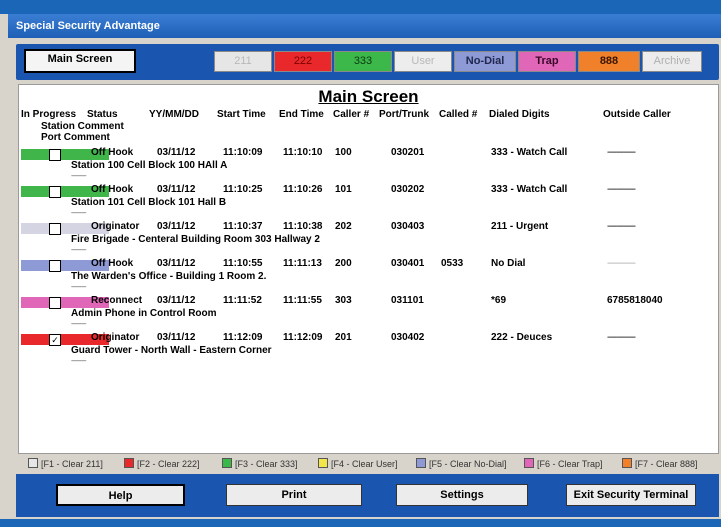  I want to click on main-screen-tab: Main Screen, so click(80, 61).